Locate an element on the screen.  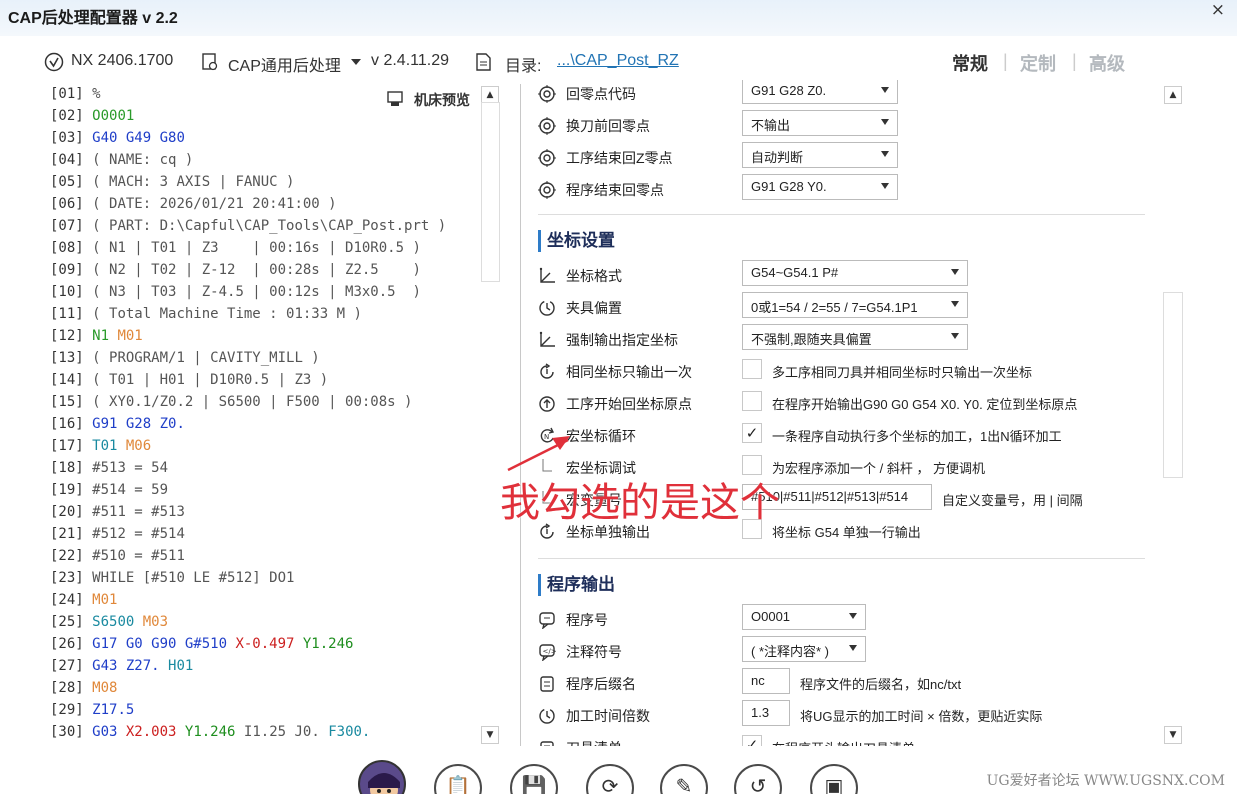
code-line: [28] M08 is located at coordinates (83, 691).